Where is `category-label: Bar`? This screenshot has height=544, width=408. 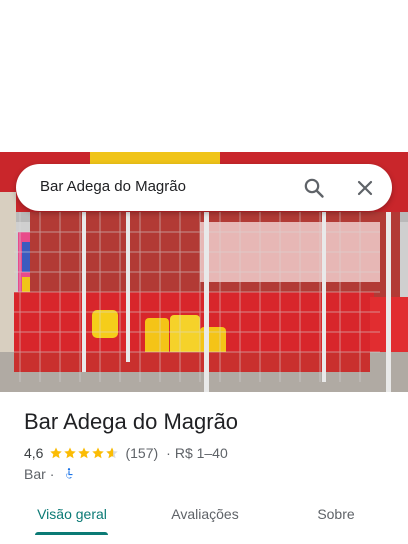
category-label: Bar is located at coordinates (35, 474).